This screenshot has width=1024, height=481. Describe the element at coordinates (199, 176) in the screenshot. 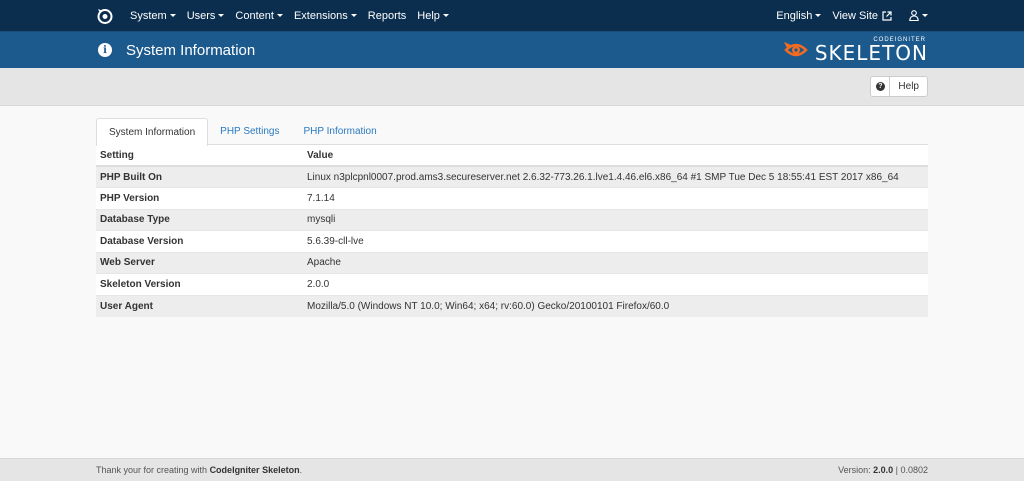

I see `setting-name: PHP Built On` at that location.